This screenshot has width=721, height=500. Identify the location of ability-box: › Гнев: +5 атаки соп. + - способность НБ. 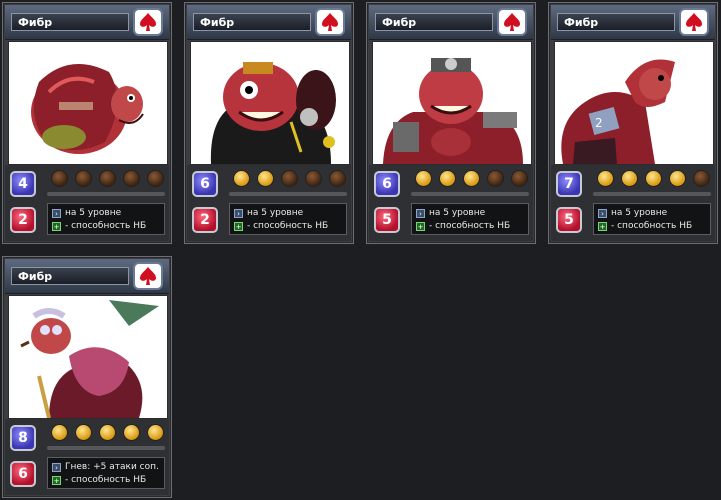
(106, 473).